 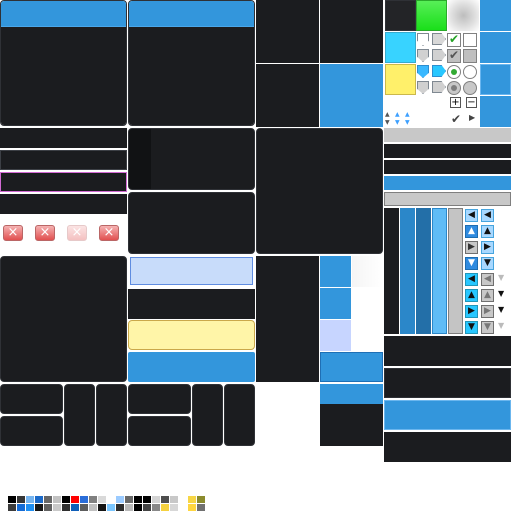 What do you see at coordinates (431, 15) in the screenshot?
I see `green-swatch` at bounding box center [431, 15].